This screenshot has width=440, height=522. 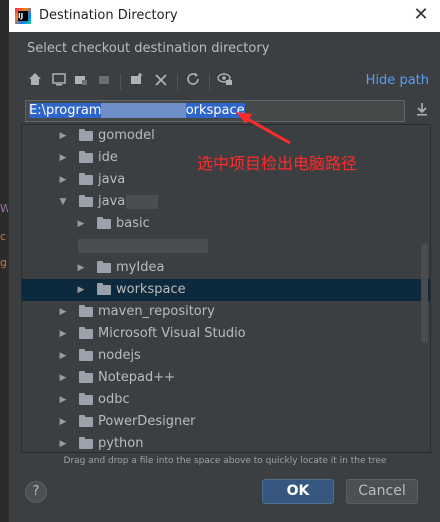 I want to click on tree-row-selected: ▶ workspace, so click(x=226, y=290).